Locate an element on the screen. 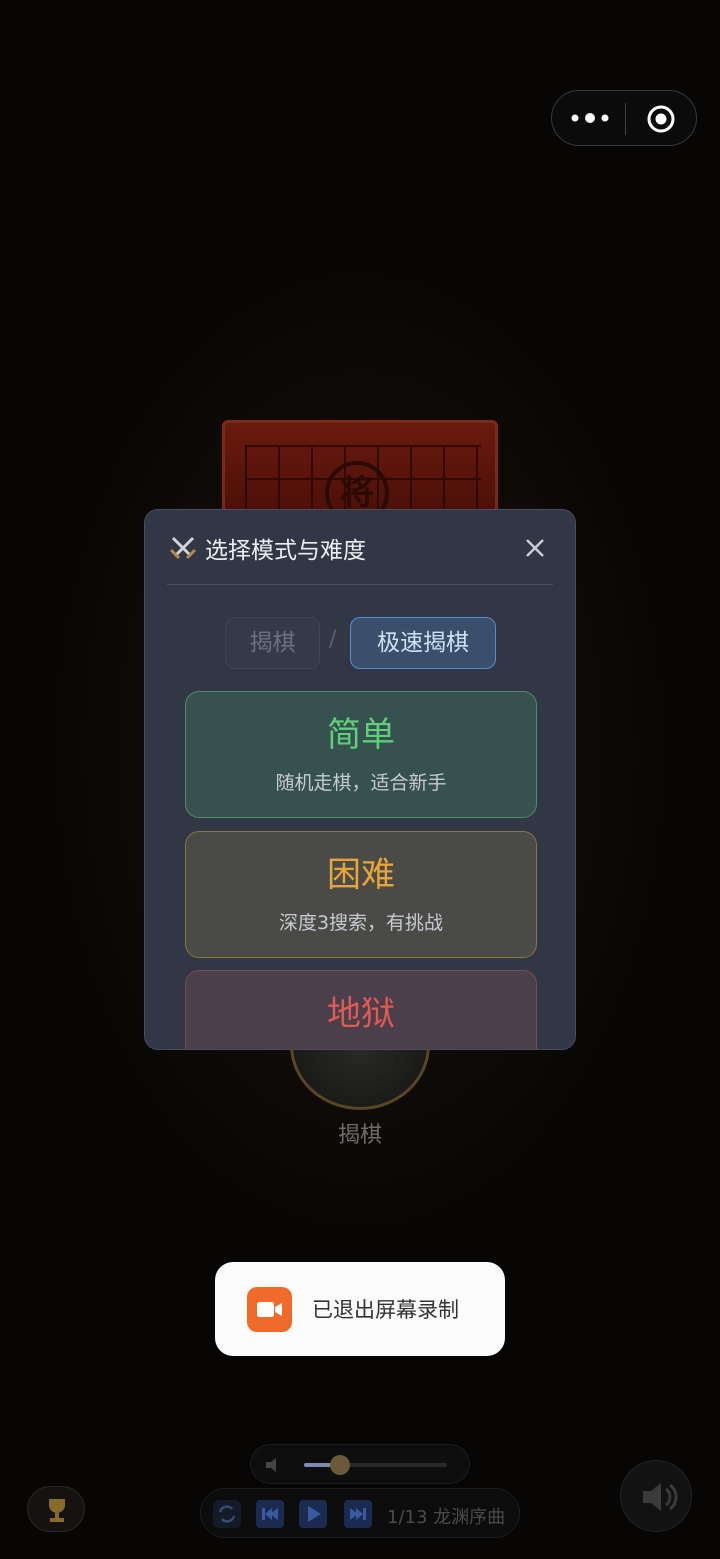  capsule-divider is located at coordinates (625, 119).